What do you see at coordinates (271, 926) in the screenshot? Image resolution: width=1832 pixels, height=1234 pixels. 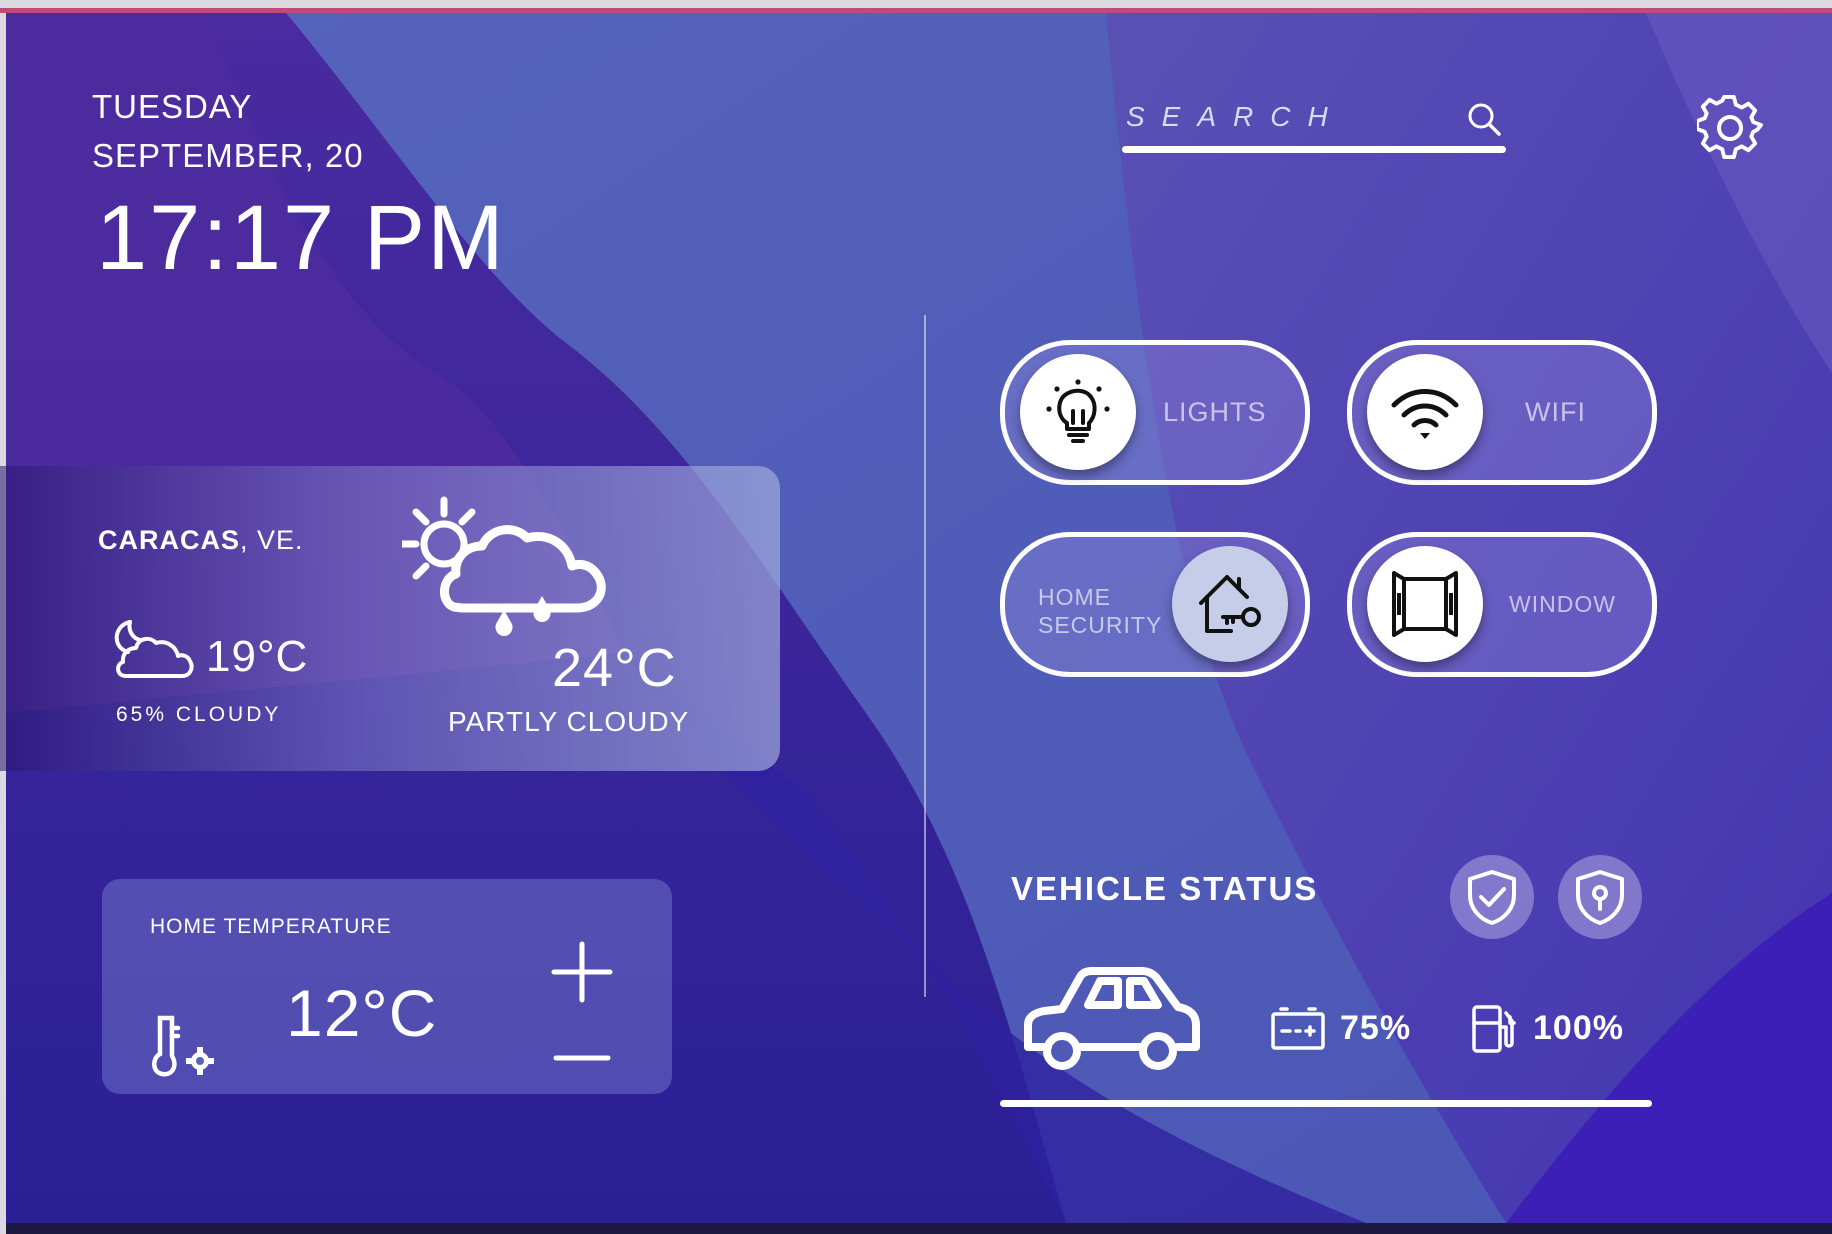 I see `home-temperature-label: HOME TEMPERATURE` at bounding box center [271, 926].